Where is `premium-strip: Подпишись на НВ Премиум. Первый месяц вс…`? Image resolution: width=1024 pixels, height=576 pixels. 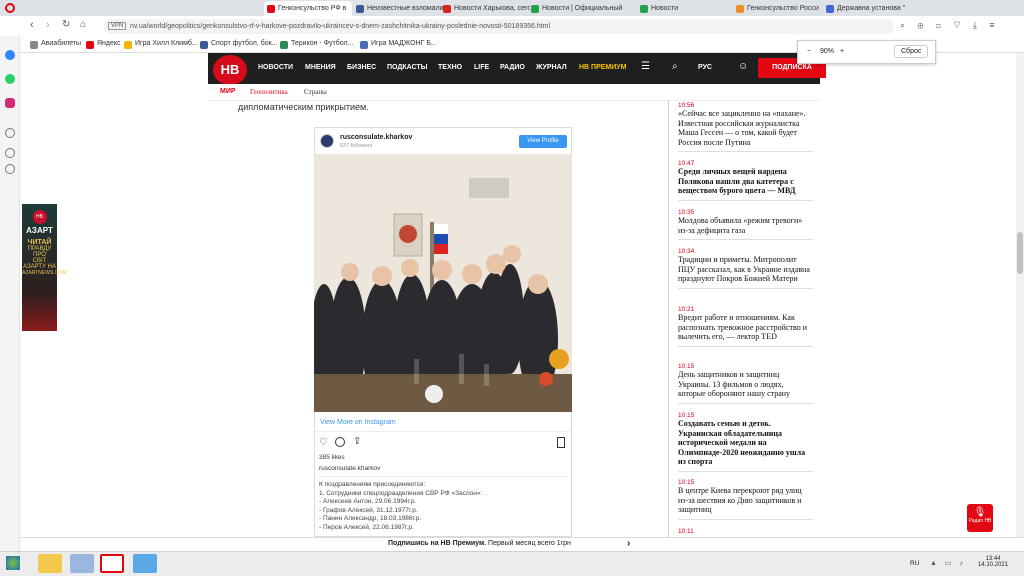
premium-strip: Подпишись на НВ Премиум. Первый месяц вс… is located at coordinates (522, 544).